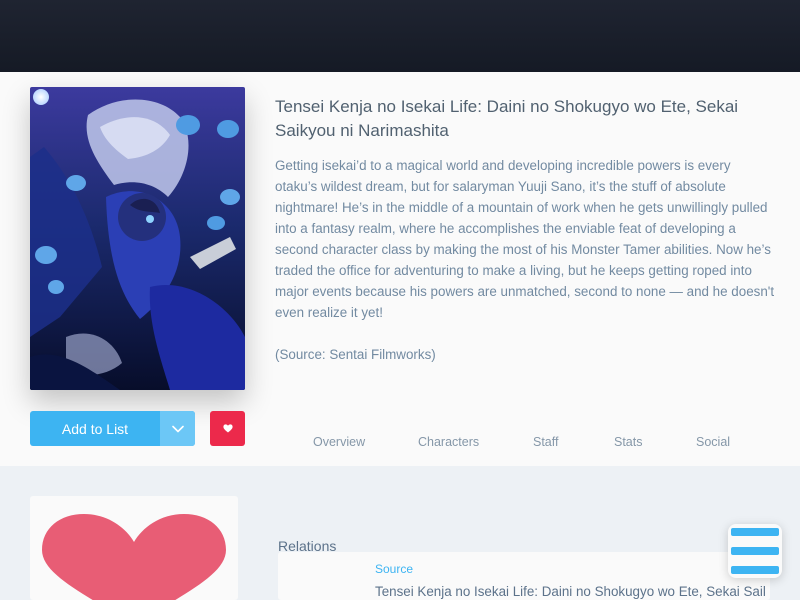 This screenshot has height=600, width=800. I want to click on tab-overview: Overview, so click(339, 442).